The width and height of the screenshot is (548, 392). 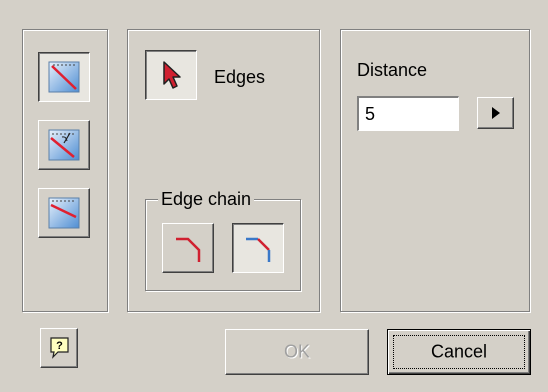 I want to click on edge-chain-label: Edge chain, so click(x=206, y=199).